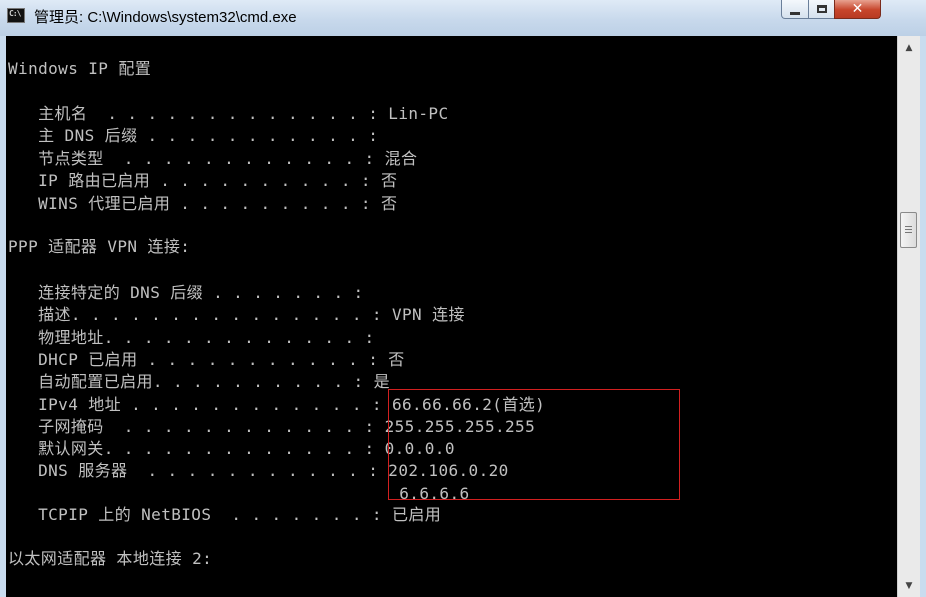  I want to click on title-bar: C:\ 管理员: C:\Windows\system32\cmd.exe ✕, so click(463, 18).